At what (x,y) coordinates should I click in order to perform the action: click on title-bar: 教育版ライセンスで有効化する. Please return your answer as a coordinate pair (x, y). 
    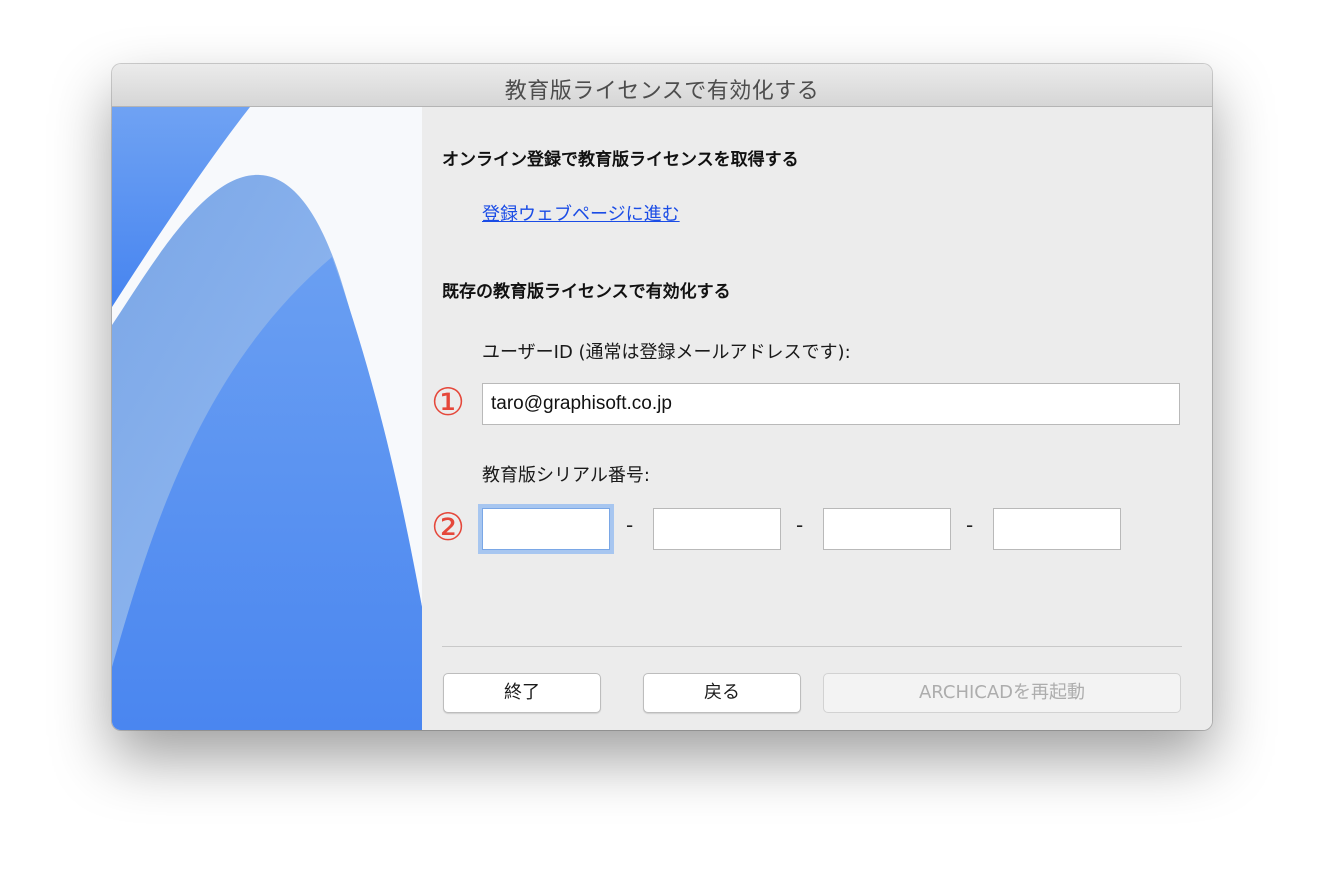
    Looking at the image, I should click on (662, 85).